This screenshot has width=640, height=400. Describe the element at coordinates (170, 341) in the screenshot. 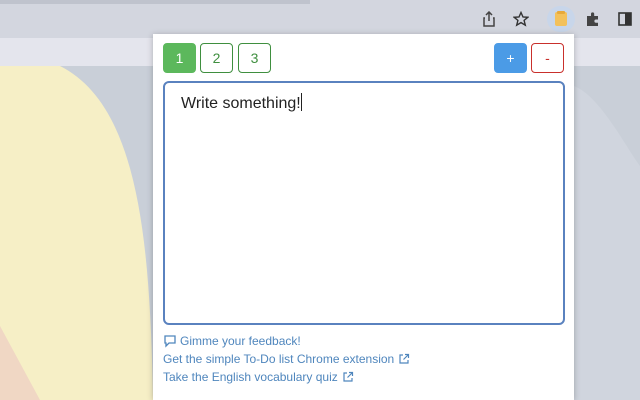

I see `feedback-icon` at that location.